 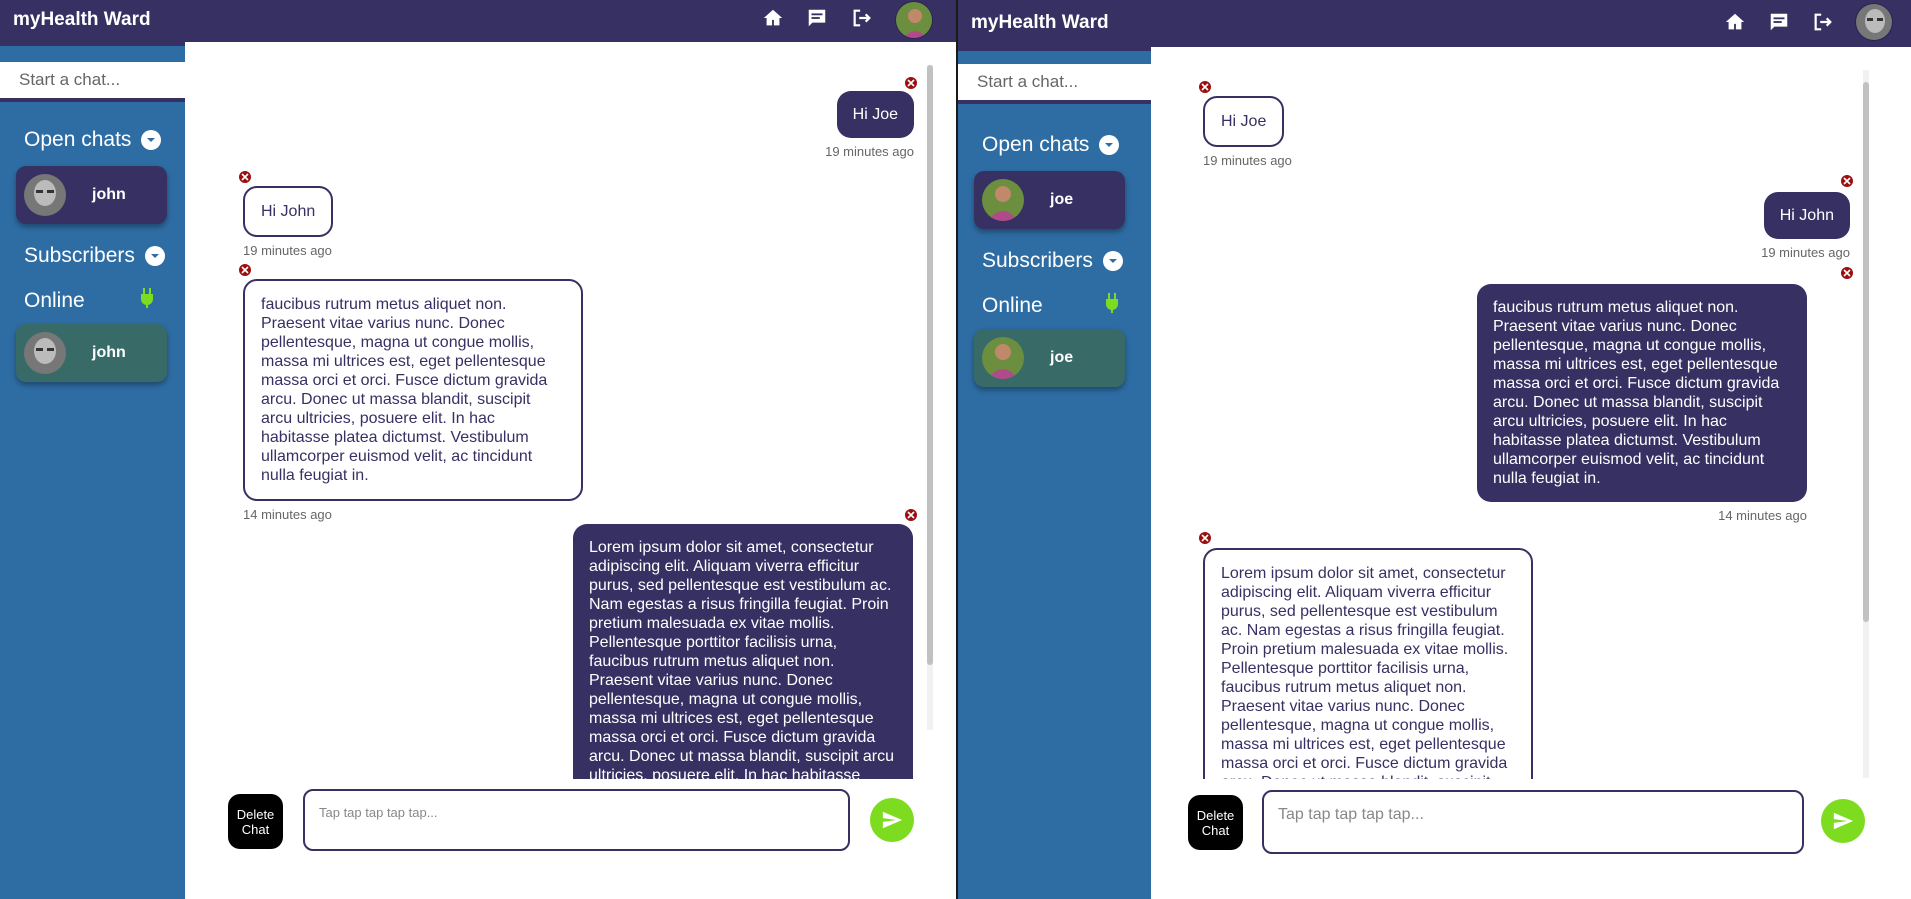 I want to click on open-chat-item: joe, so click(x=1049, y=200).